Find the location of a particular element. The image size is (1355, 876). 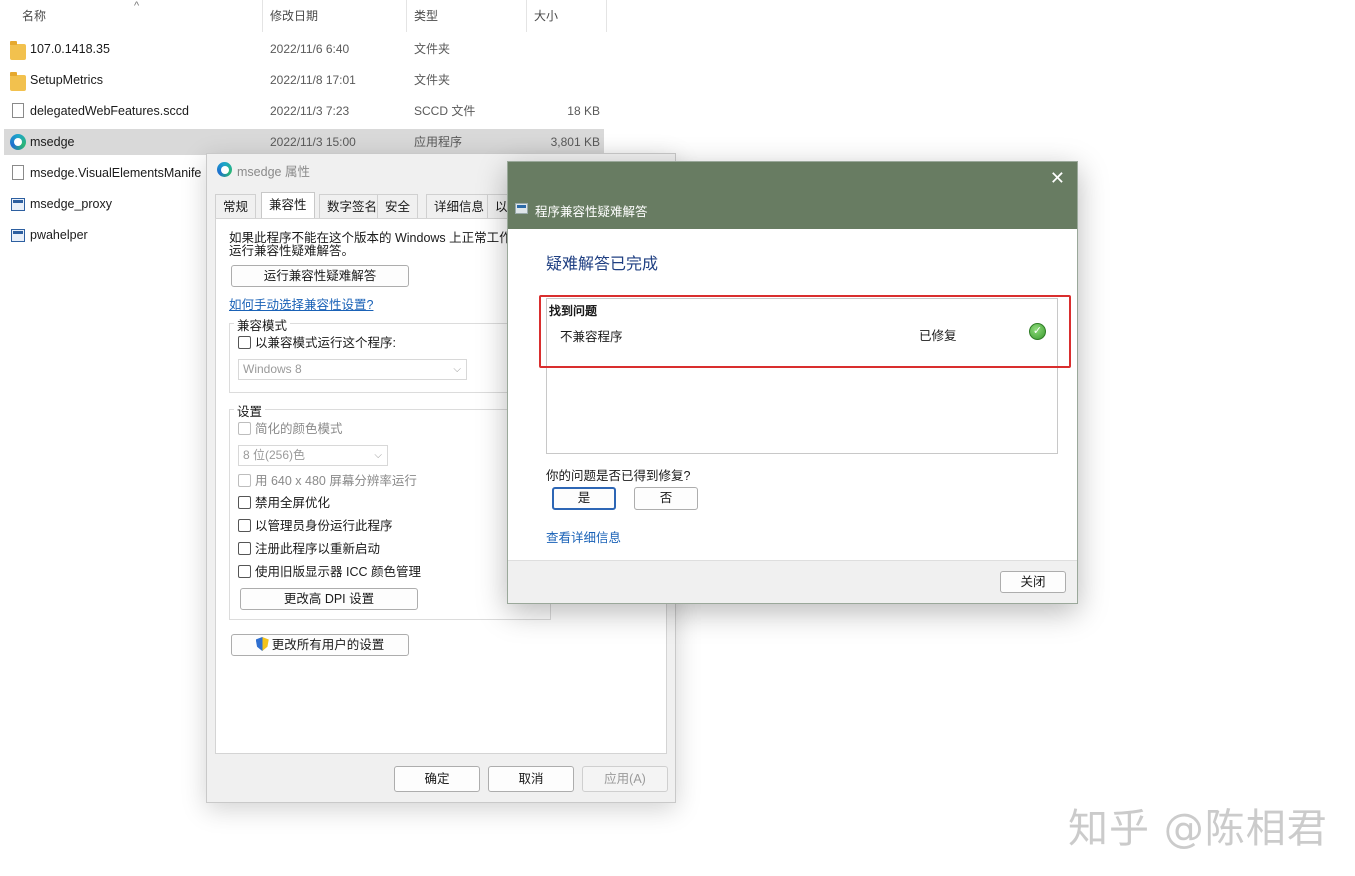

file-row: msedge_proxy is located at coordinates (105, 204).